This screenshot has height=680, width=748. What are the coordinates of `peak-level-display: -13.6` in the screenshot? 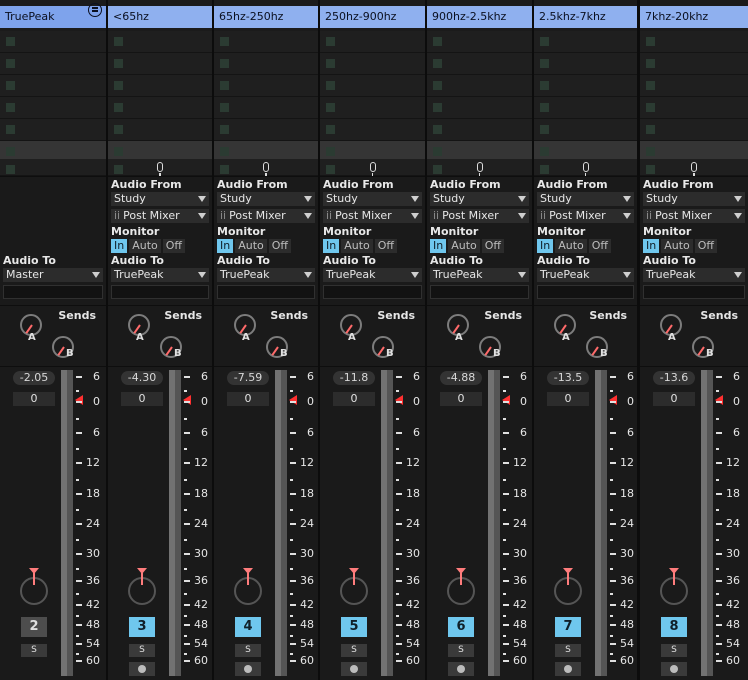 It's located at (674, 378).